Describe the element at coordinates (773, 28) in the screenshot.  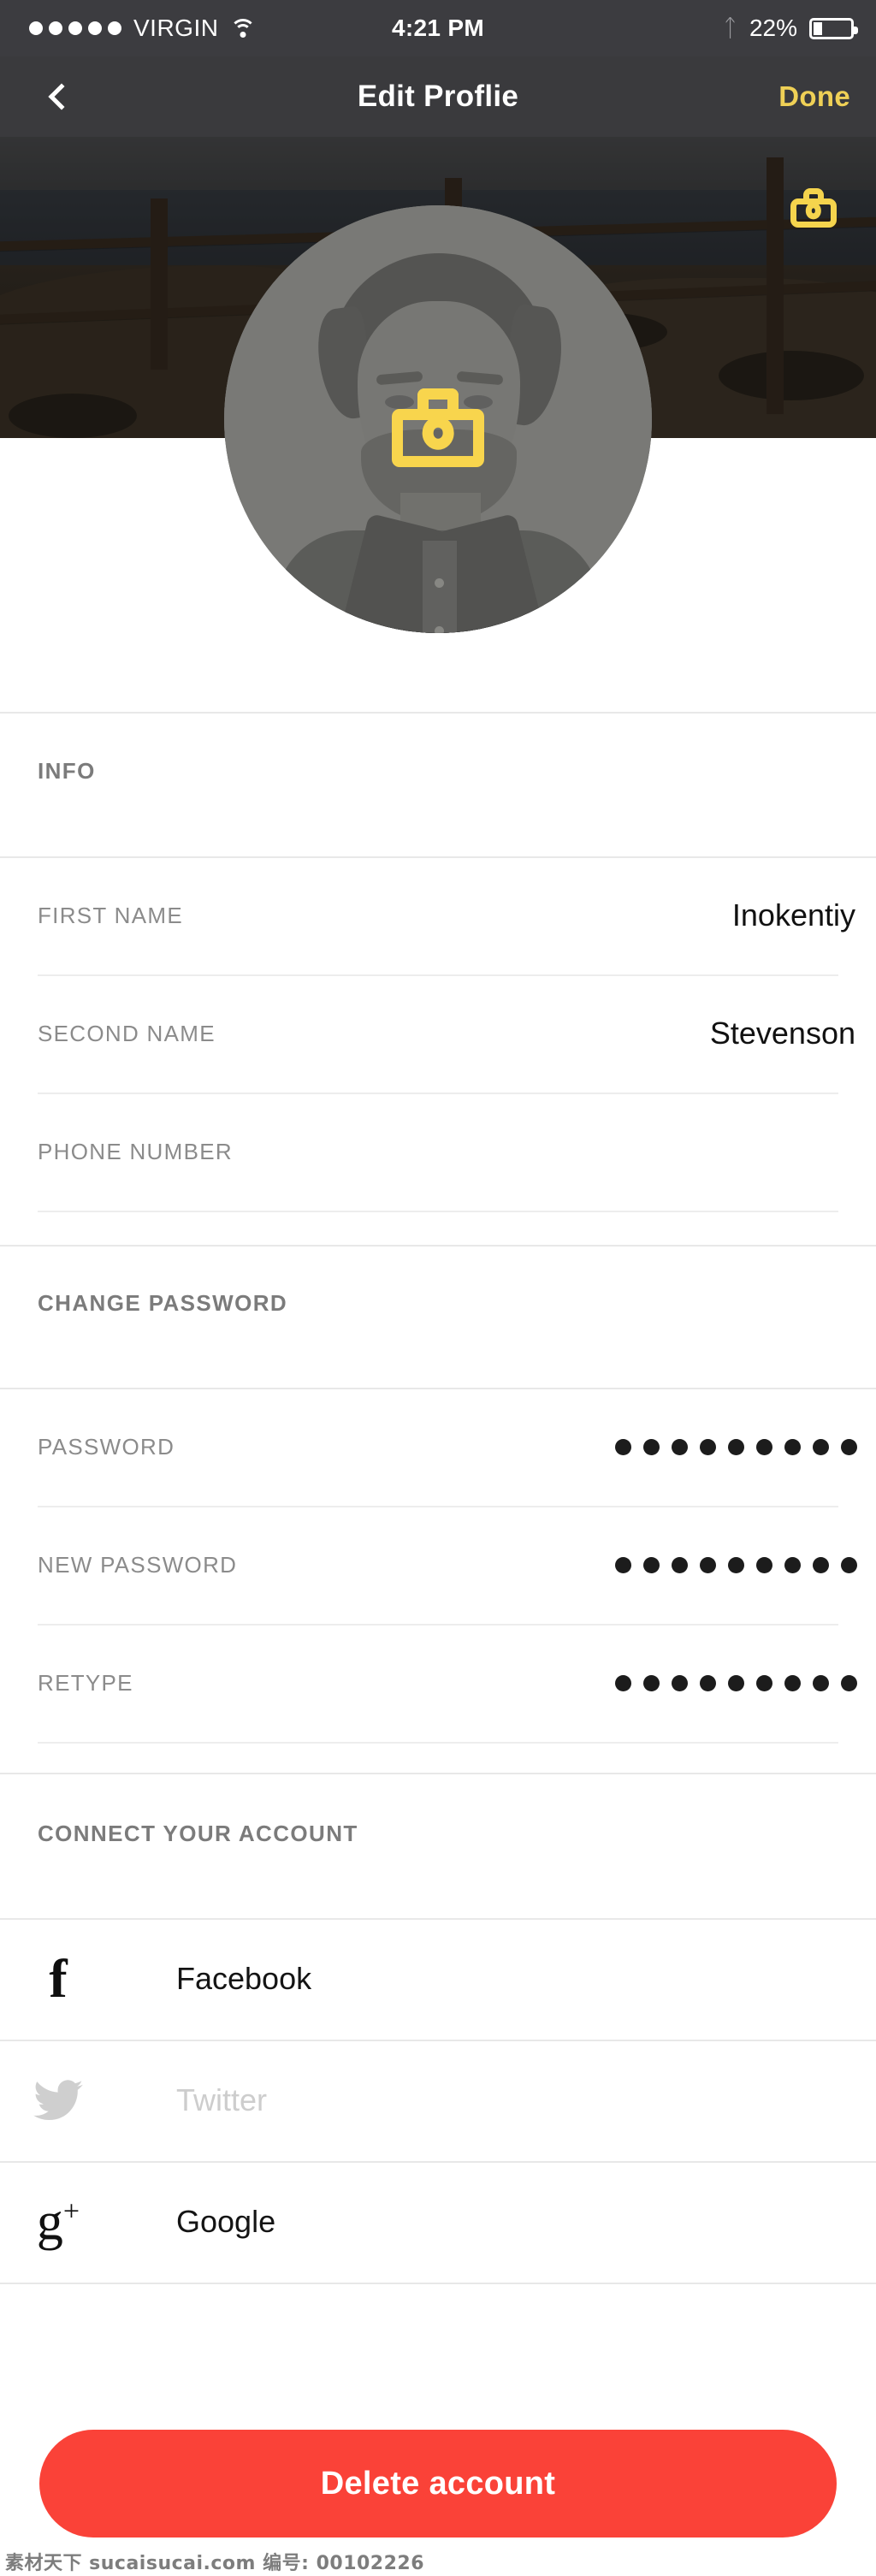
I see `battery-percent-label: 22%` at that location.